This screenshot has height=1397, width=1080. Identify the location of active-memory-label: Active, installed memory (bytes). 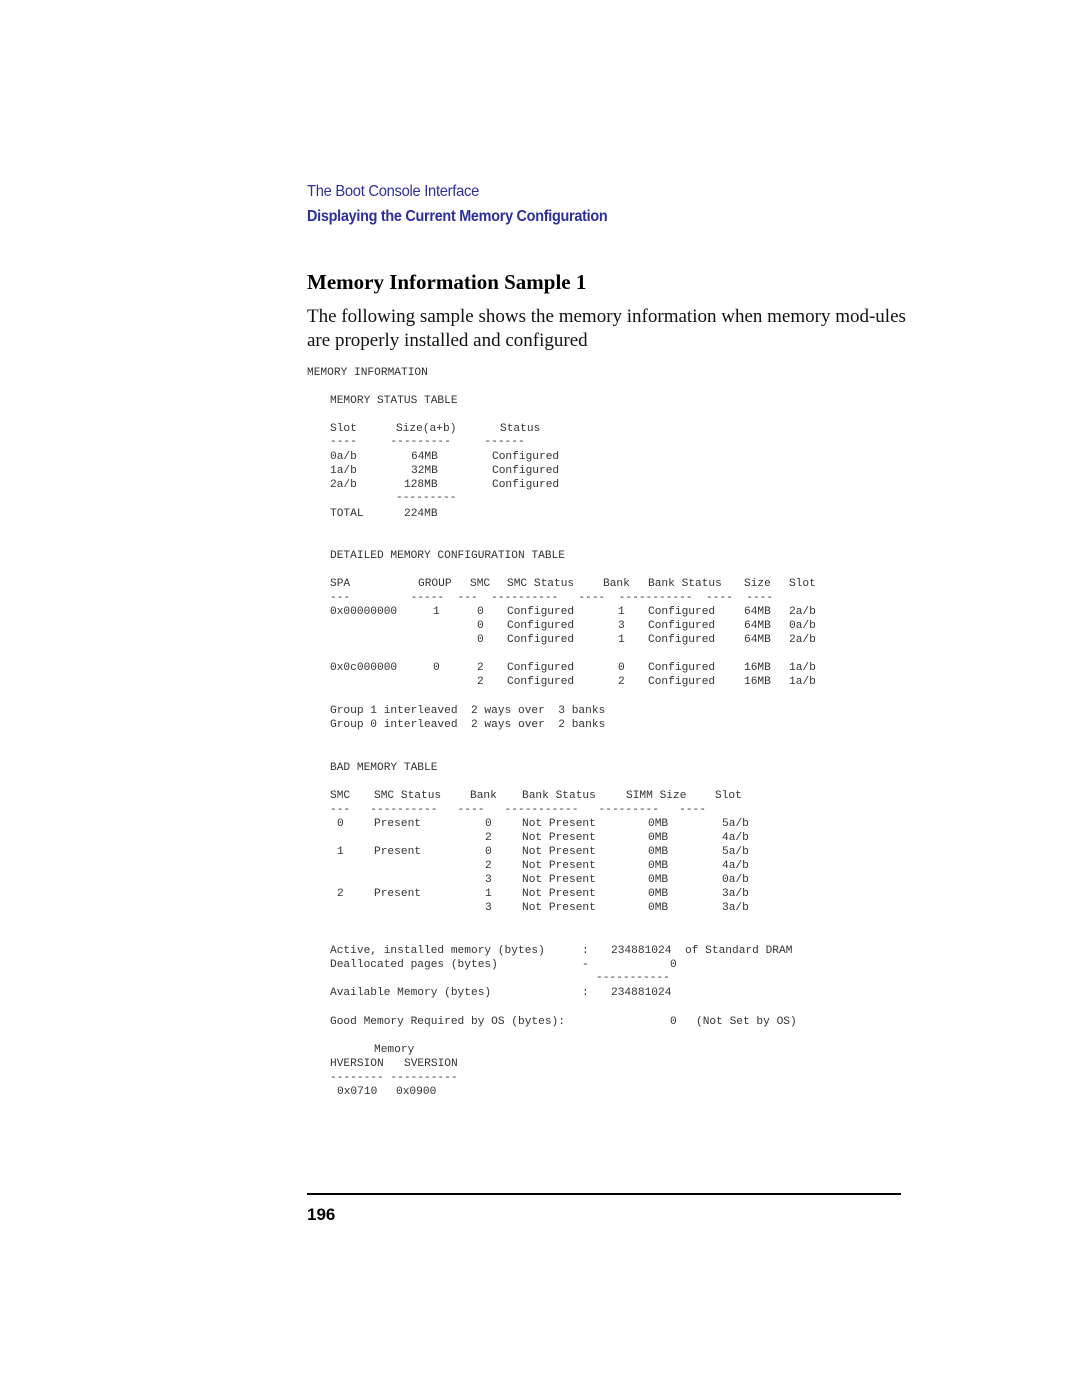
(437, 951).